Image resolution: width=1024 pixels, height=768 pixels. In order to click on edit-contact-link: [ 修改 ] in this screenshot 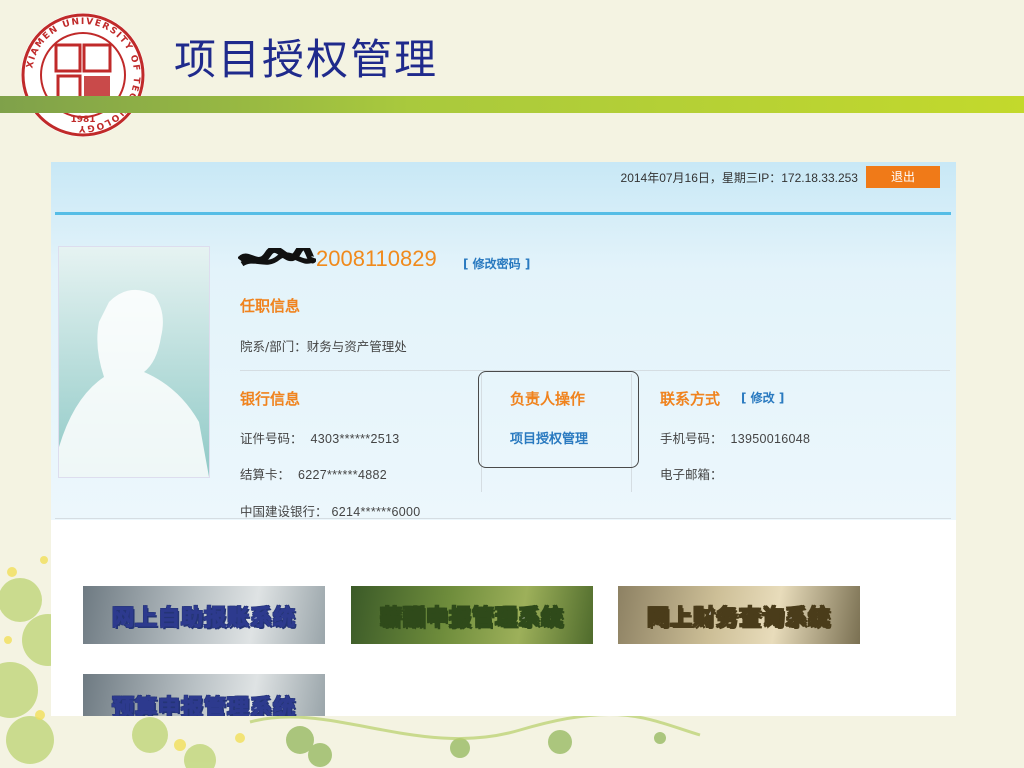, I will do `click(762, 397)`.